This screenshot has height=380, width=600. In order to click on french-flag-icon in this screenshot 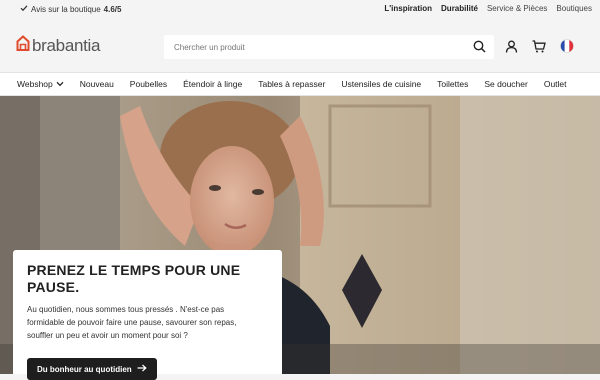, I will do `click(567, 48)`.